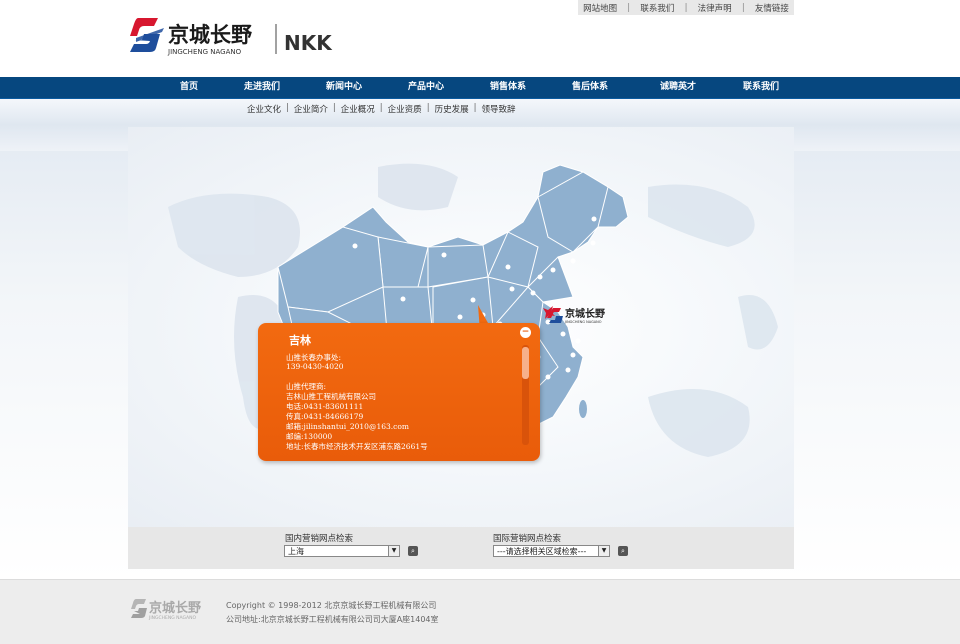 The image size is (960, 644). What do you see at coordinates (525, 332) in the screenshot?
I see `close-icon: −` at bounding box center [525, 332].